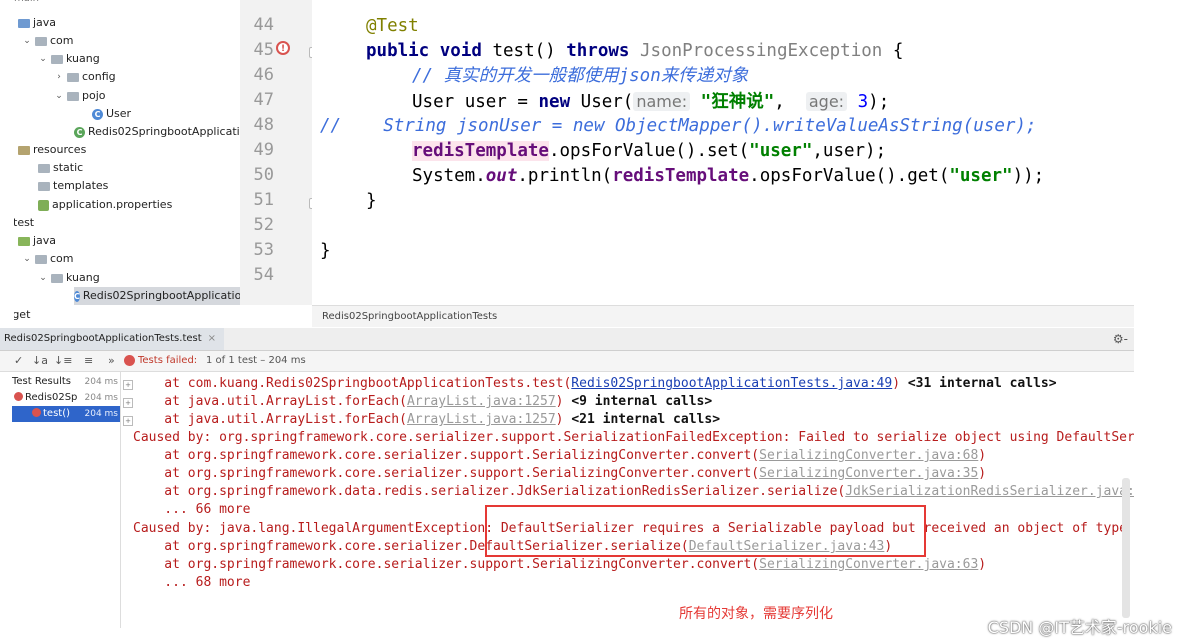  What do you see at coordinates (898, 51) in the screenshot?
I see `brace: {` at bounding box center [898, 51].